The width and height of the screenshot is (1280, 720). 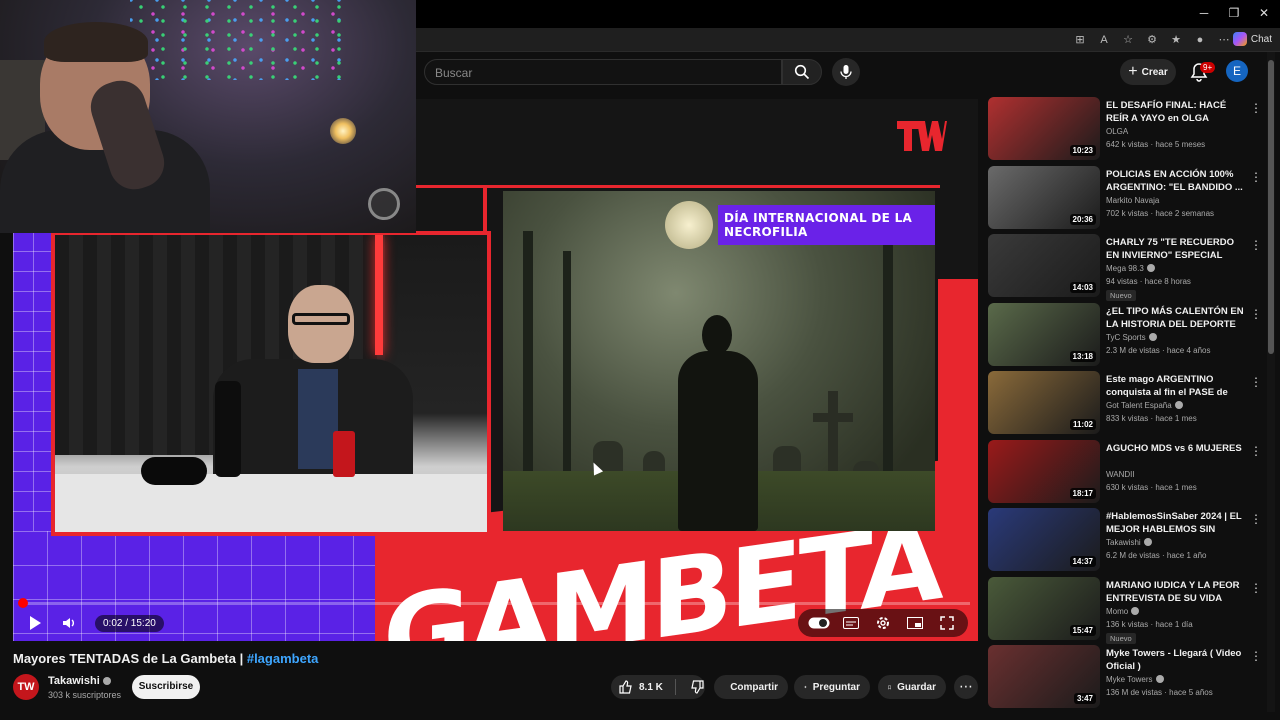 What do you see at coordinates (1135, 679) in the screenshot?
I see `recommendation-channel: Myke Towers` at bounding box center [1135, 679].